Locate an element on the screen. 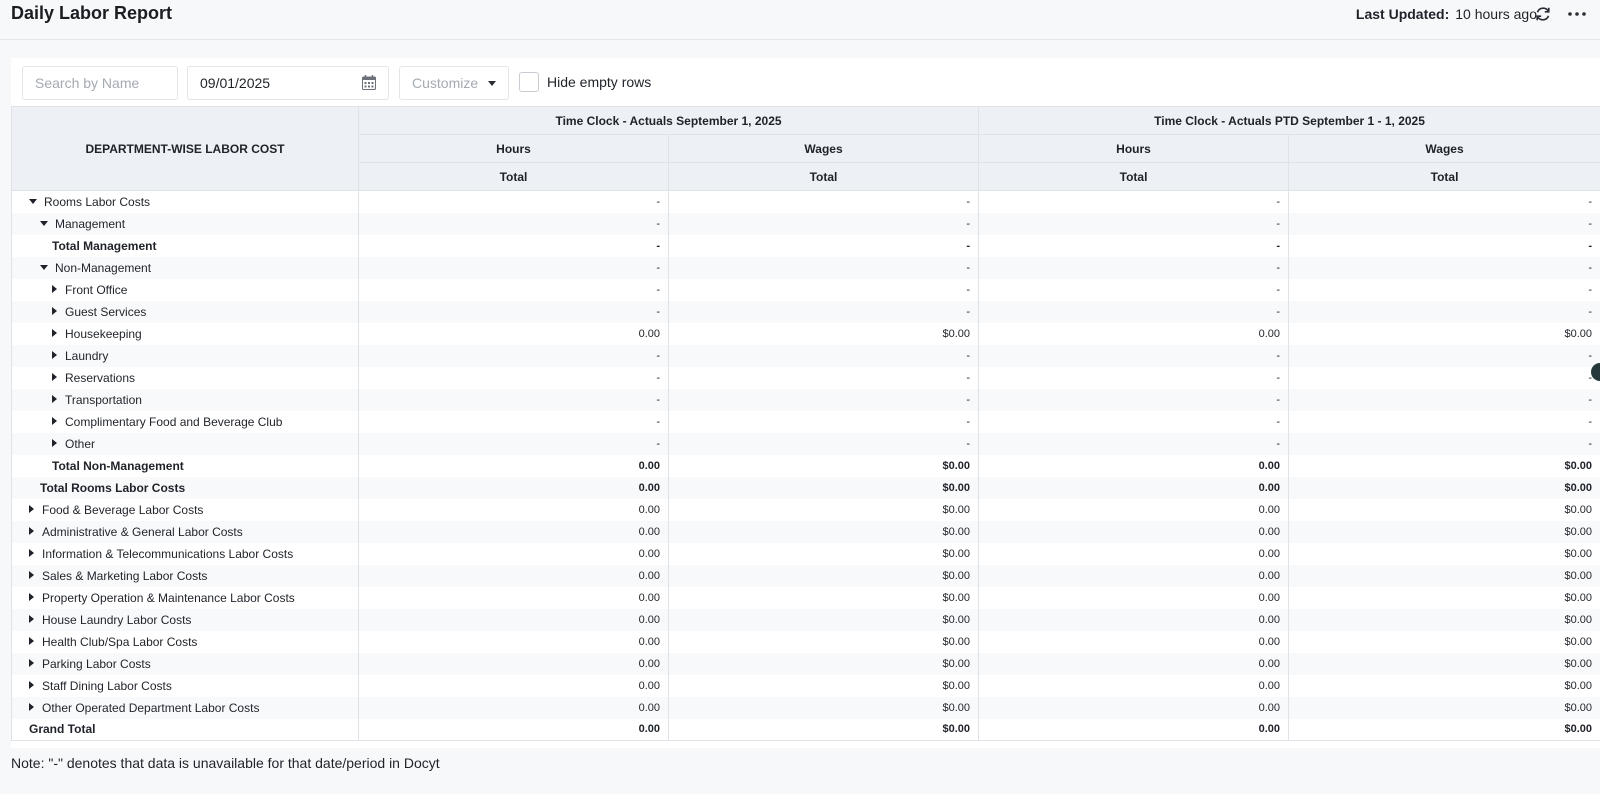  customize-label: Customize is located at coordinates (445, 83).